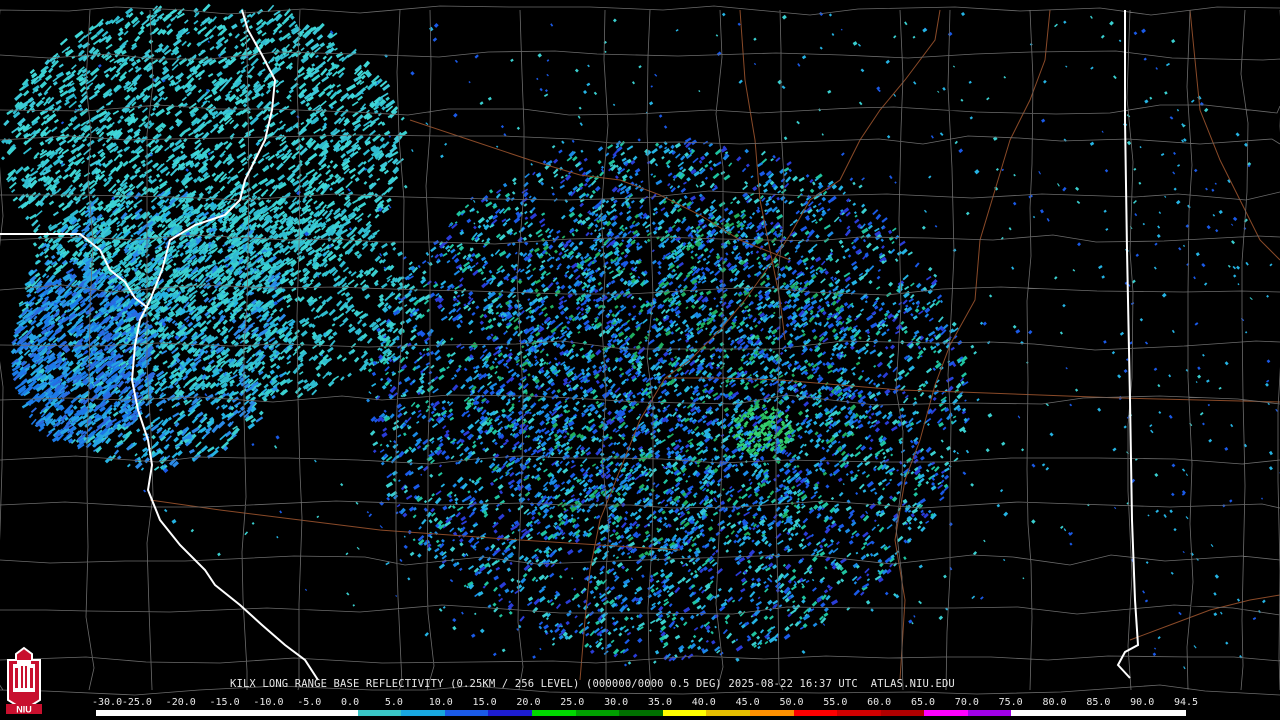 The width and height of the screenshot is (1280, 720). Describe the element at coordinates (1054, 702) in the screenshot. I see `scale-label: 80.0` at that location.